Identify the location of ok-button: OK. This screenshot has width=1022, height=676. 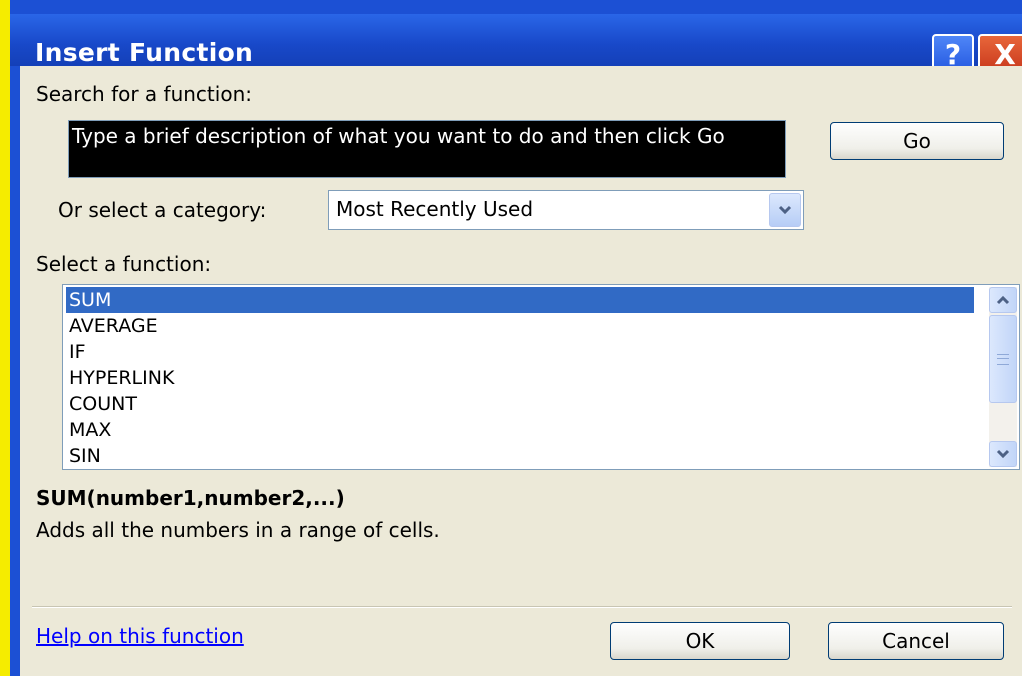
(700, 641).